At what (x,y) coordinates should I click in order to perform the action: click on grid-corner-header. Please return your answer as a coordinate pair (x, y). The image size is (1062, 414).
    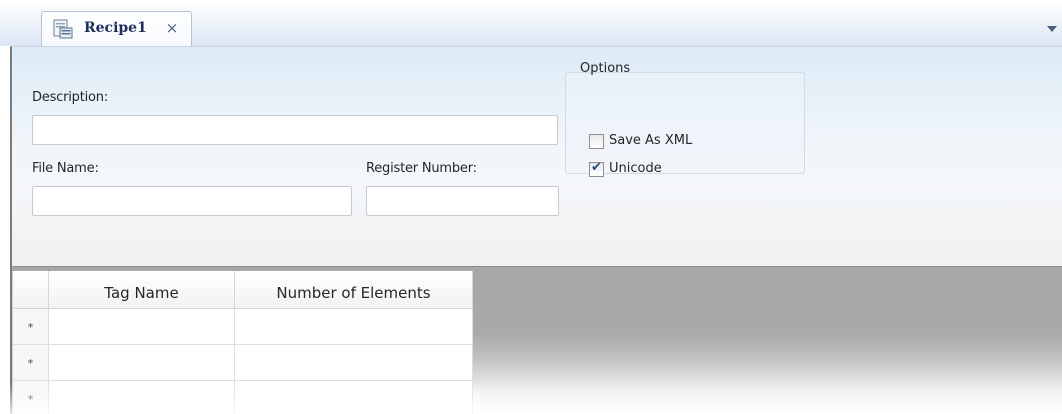
    Looking at the image, I should click on (31, 290).